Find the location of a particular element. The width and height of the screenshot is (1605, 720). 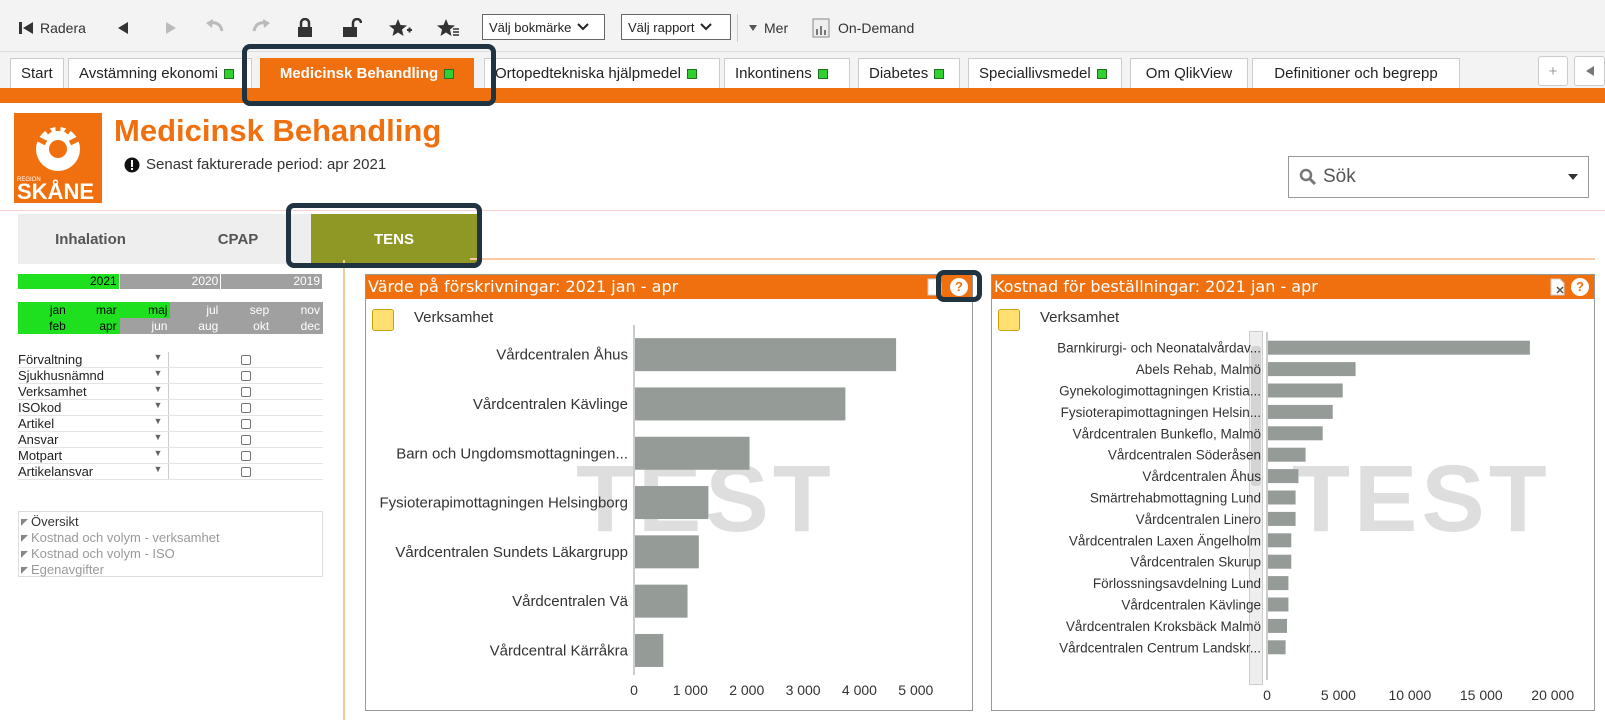

year-cell: 2020 is located at coordinates (170, 281).